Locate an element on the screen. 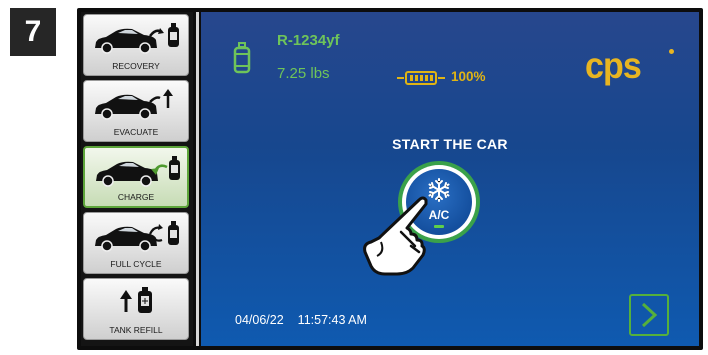 This screenshot has height=355, width=708. next-button is located at coordinates (649, 315).